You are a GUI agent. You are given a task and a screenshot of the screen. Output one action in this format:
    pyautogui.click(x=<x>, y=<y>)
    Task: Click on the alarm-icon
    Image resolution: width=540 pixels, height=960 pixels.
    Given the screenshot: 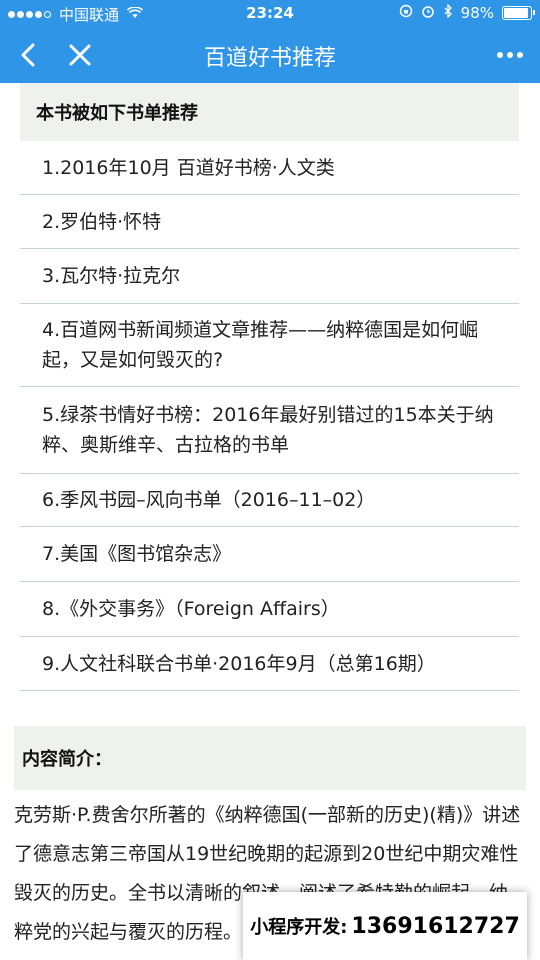 What is the action you would take?
    pyautogui.click(x=428, y=13)
    